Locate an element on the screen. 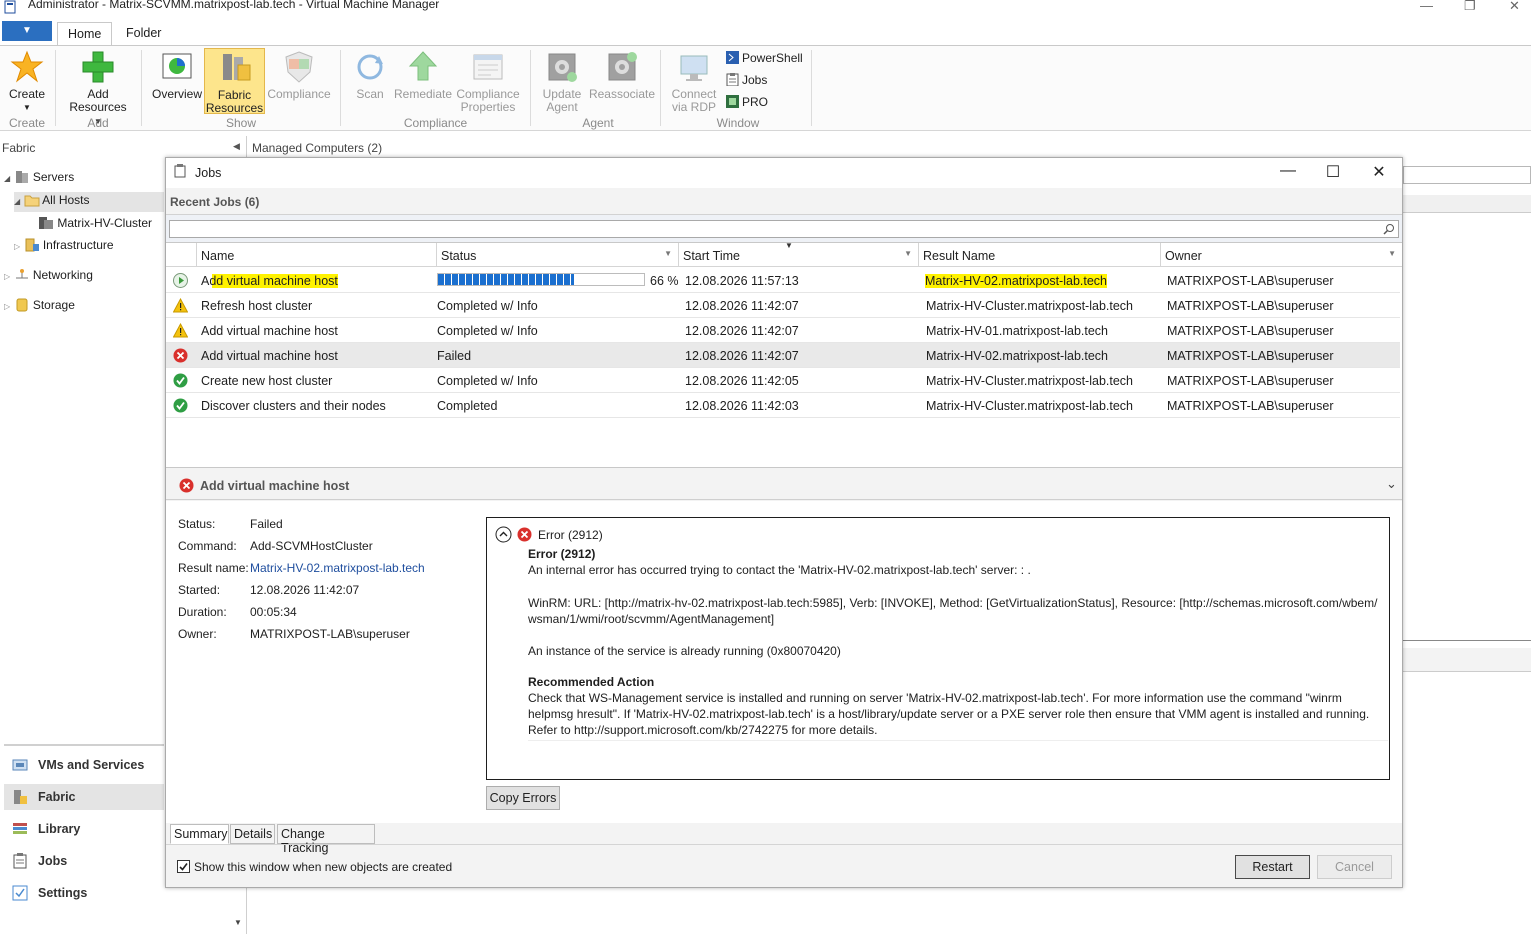 The image size is (1531, 934). main-grid-header is located at coordinates (1467, 204).